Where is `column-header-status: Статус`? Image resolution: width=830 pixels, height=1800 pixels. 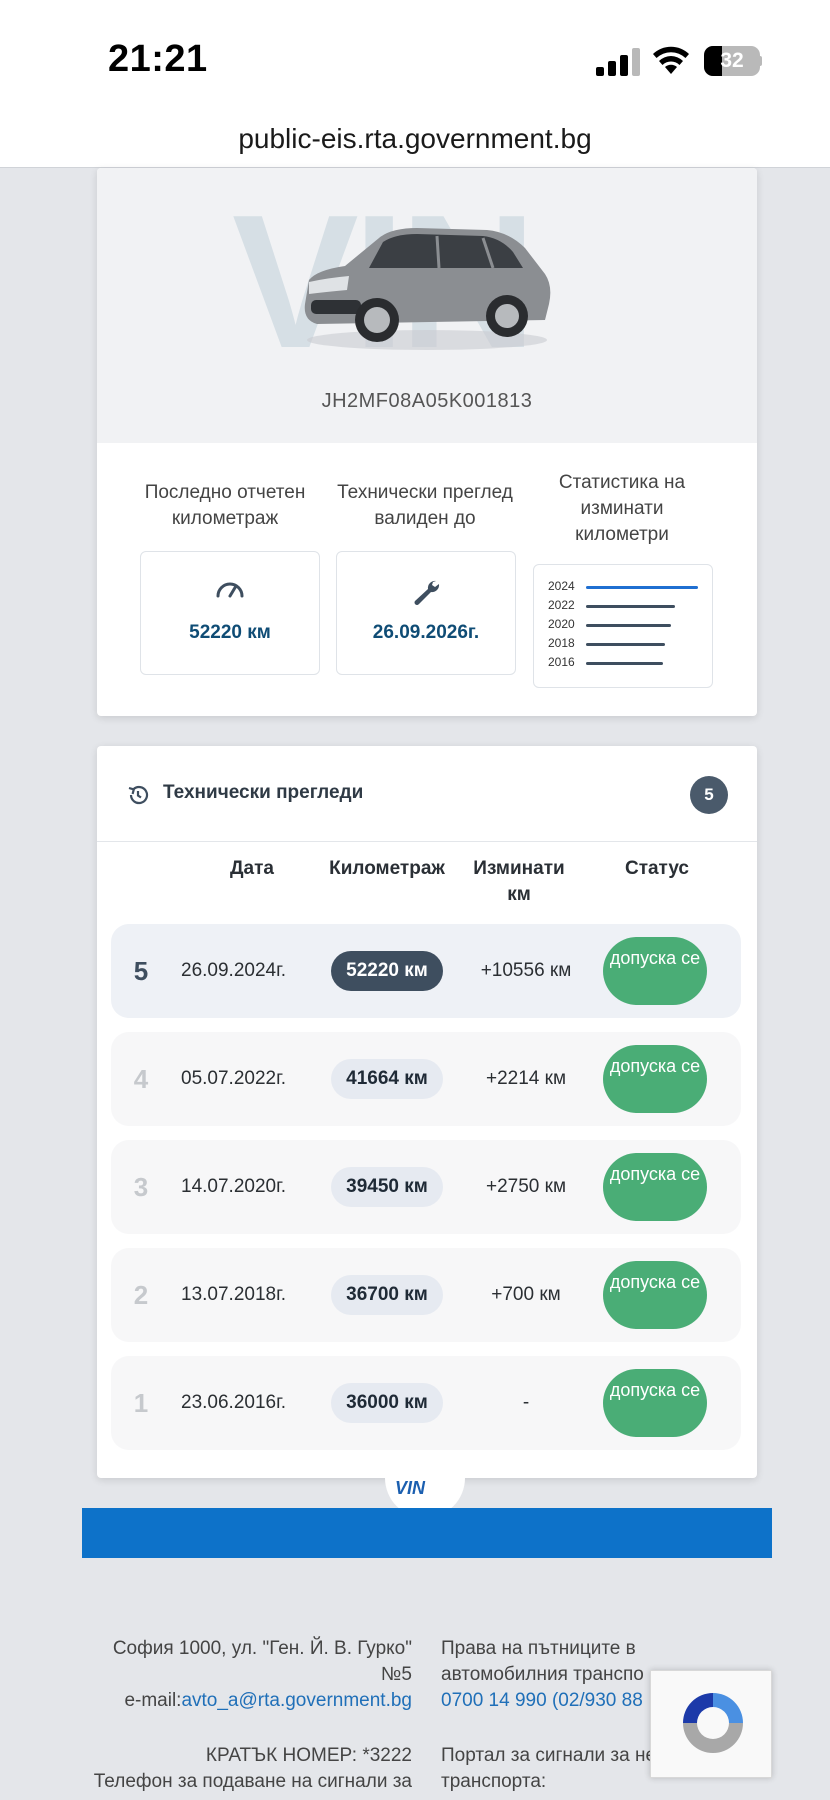
column-header-status: Статус is located at coordinates (657, 868).